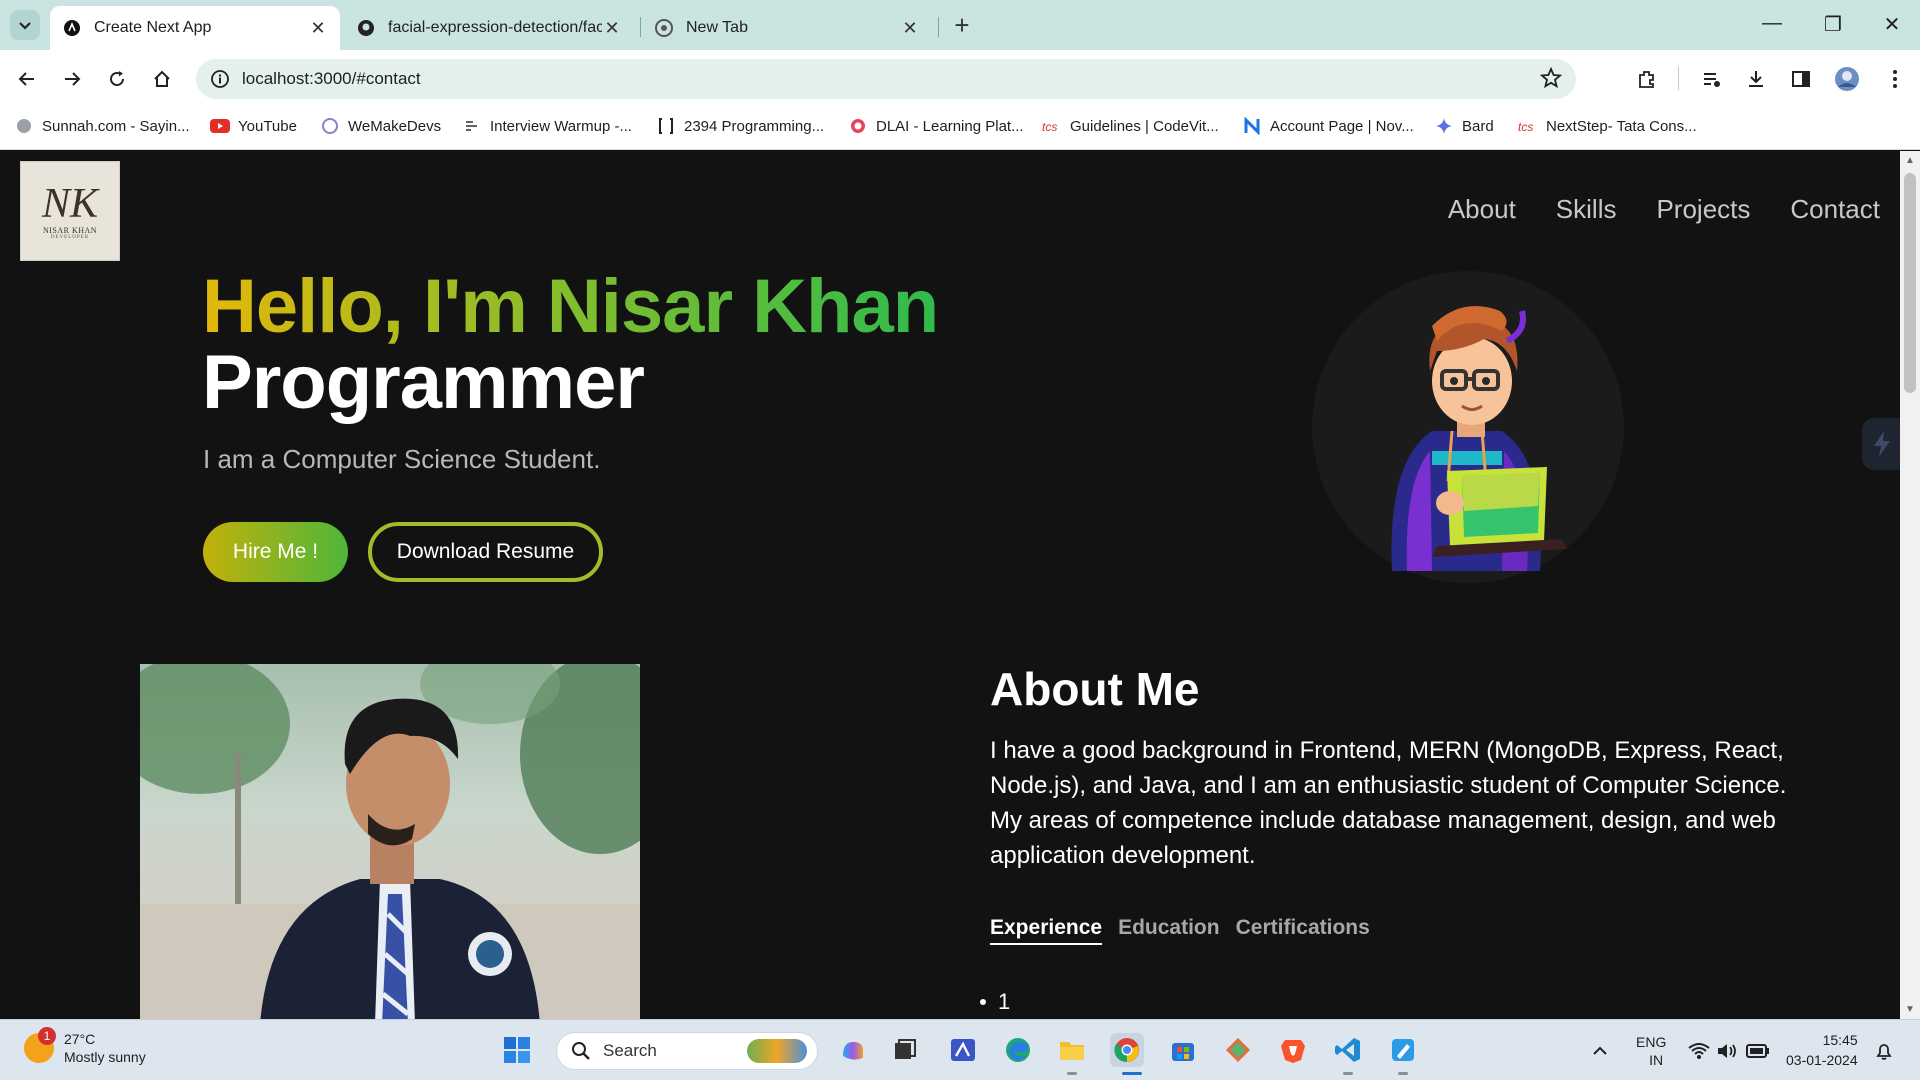 The image size is (1920, 1080). I want to click on paint-app-icon, so click(1403, 1050).